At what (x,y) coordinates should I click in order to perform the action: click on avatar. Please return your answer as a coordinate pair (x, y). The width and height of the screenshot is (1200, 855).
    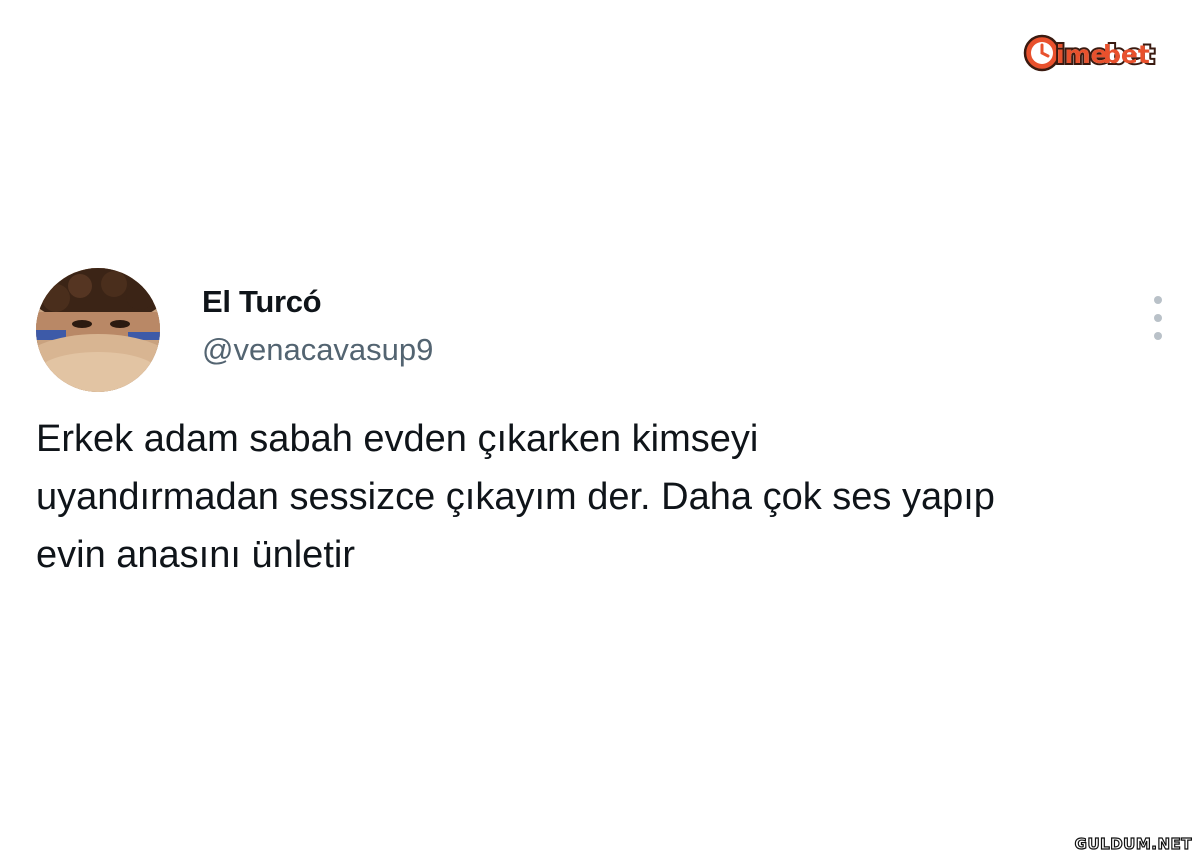
    Looking at the image, I should click on (98, 330).